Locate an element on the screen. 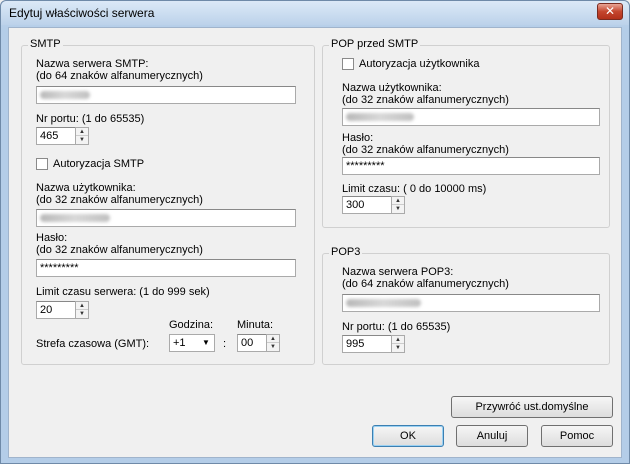 The image size is (630, 464). smtp-server-hint: (do 64 znaków alfanumerycznych) is located at coordinates (119, 76).